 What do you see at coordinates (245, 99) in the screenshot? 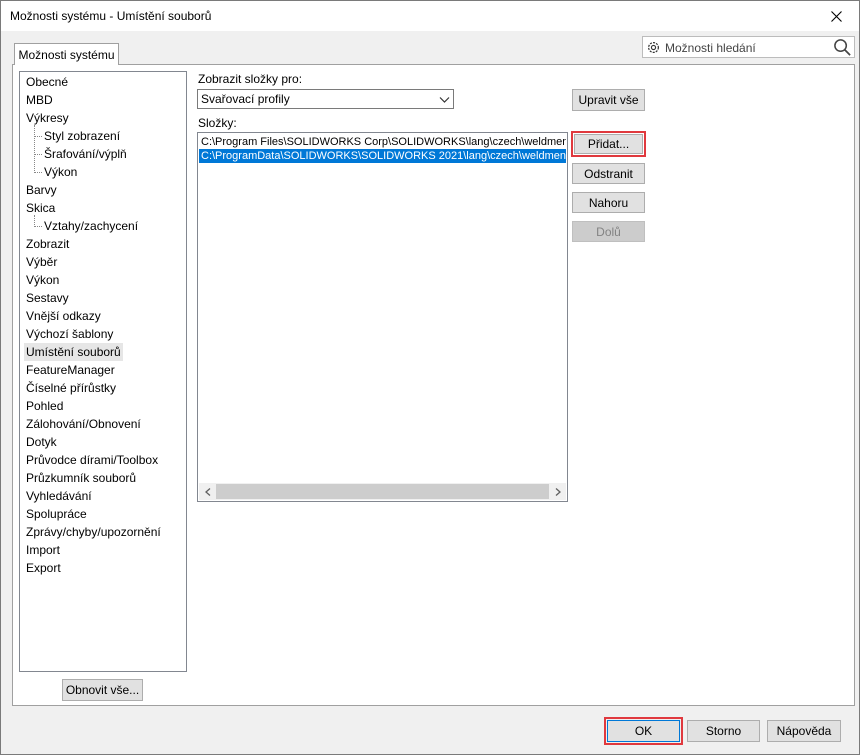
I see `folder-type-value: Svařovací profily` at bounding box center [245, 99].